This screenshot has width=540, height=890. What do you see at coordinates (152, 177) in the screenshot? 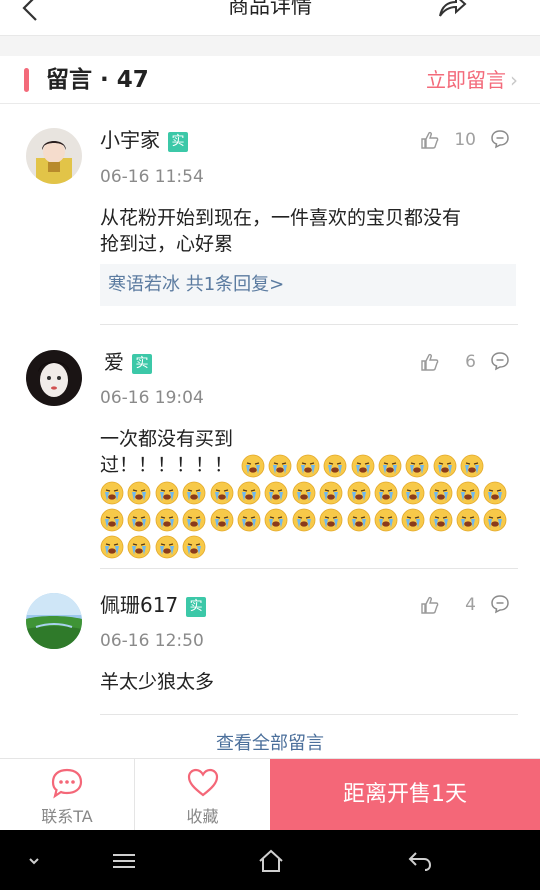
I see `comment-time: 06-16 11:54` at bounding box center [152, 177].